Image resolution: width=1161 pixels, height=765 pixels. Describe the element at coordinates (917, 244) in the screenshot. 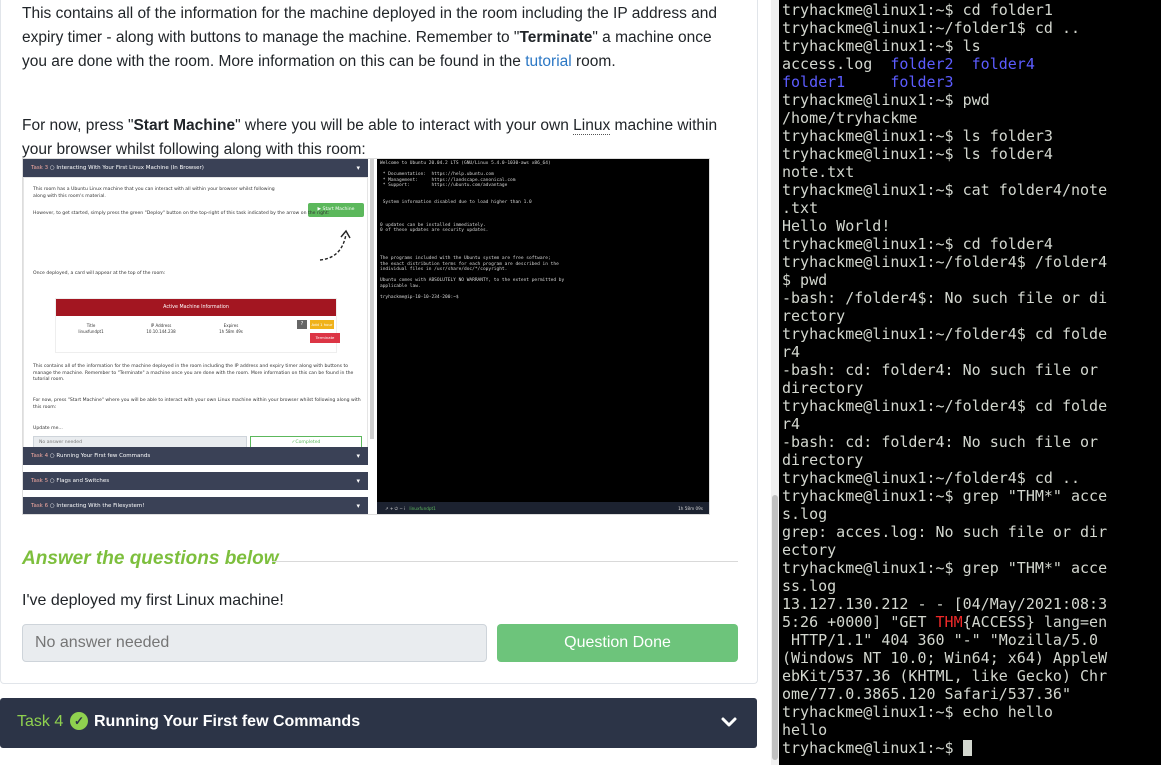

I see `terminal-line: tryhackme@linux1:~$ cd folder4` at that location.